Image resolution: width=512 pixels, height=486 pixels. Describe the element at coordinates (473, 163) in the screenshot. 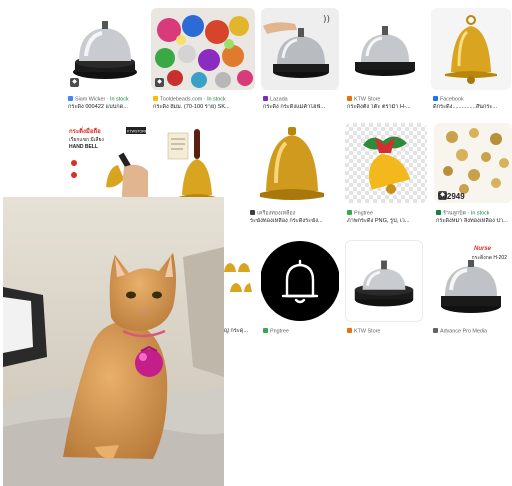

I see `result-thumbnail: 502949 ◆` at that location.